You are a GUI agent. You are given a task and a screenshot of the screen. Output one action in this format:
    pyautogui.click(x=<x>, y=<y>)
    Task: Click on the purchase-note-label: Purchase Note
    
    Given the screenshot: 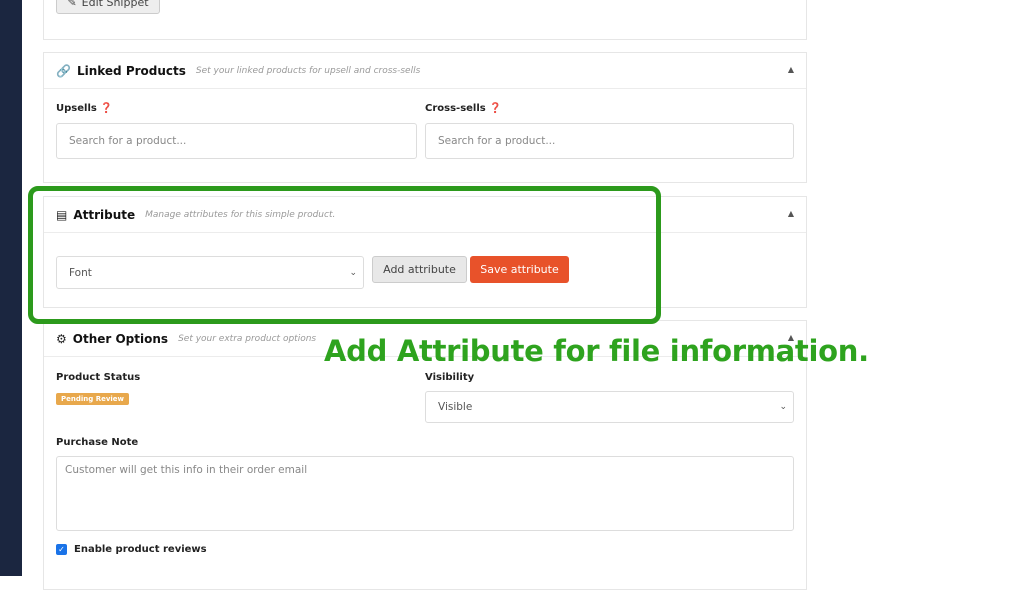 What is the action you would take?
    pyautogui.click(x=97, y=442)
    